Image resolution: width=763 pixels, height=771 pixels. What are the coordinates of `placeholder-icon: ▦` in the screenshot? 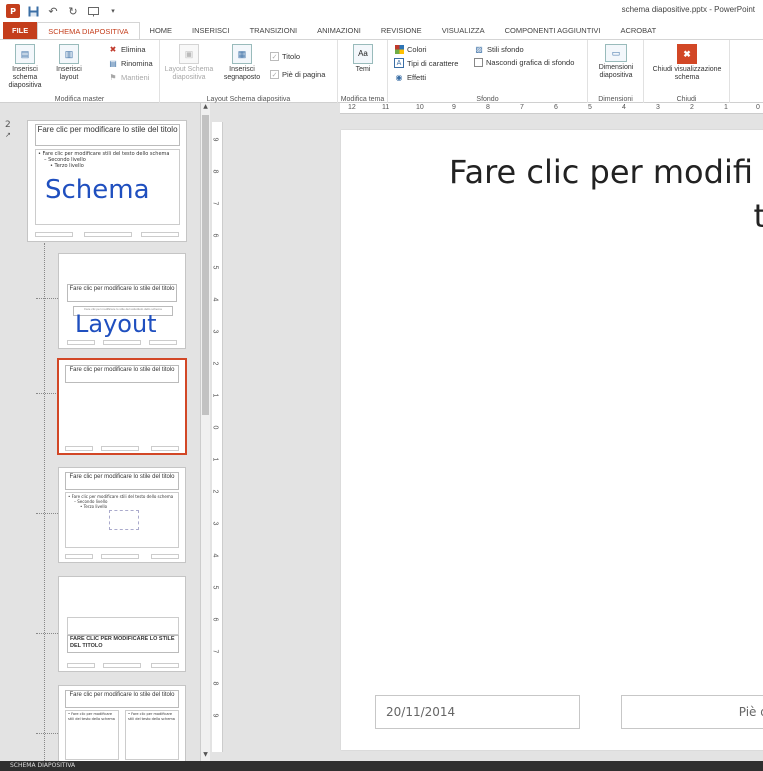 It's located at (242, 54).